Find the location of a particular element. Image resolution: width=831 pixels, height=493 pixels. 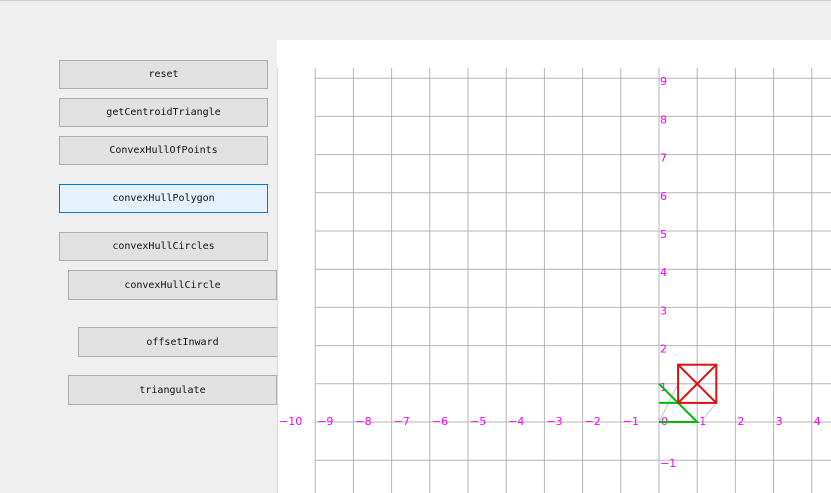

convex-hull-polygon-button: convexHullPolygon is located at coordinates (163, 198).